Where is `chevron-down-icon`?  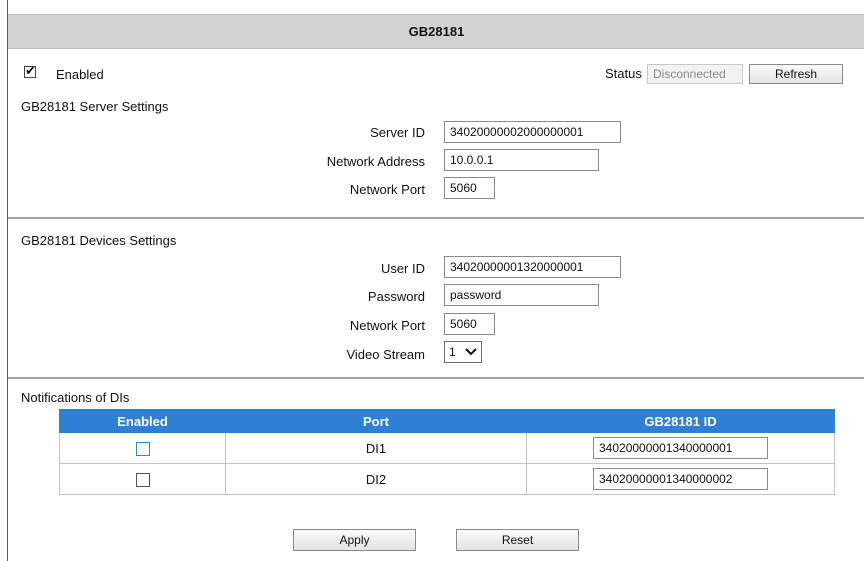
chevron-down-icon is located at coordinates (471, 355).